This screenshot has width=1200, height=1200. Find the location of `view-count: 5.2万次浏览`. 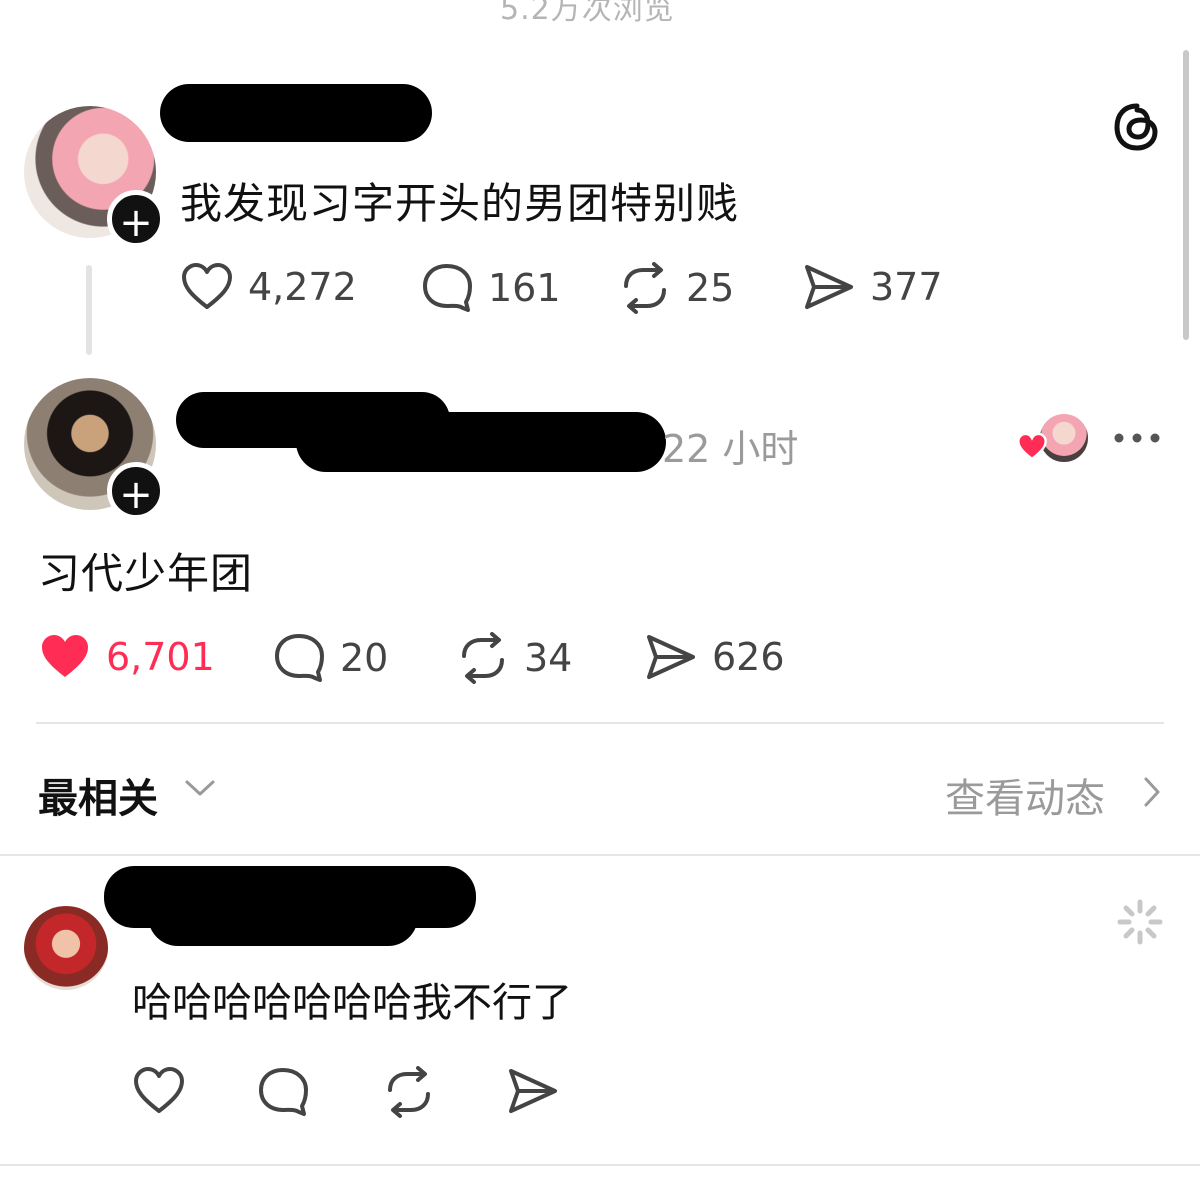

view-count: 5.2万次浏览 is located at coordinates (587, 13).